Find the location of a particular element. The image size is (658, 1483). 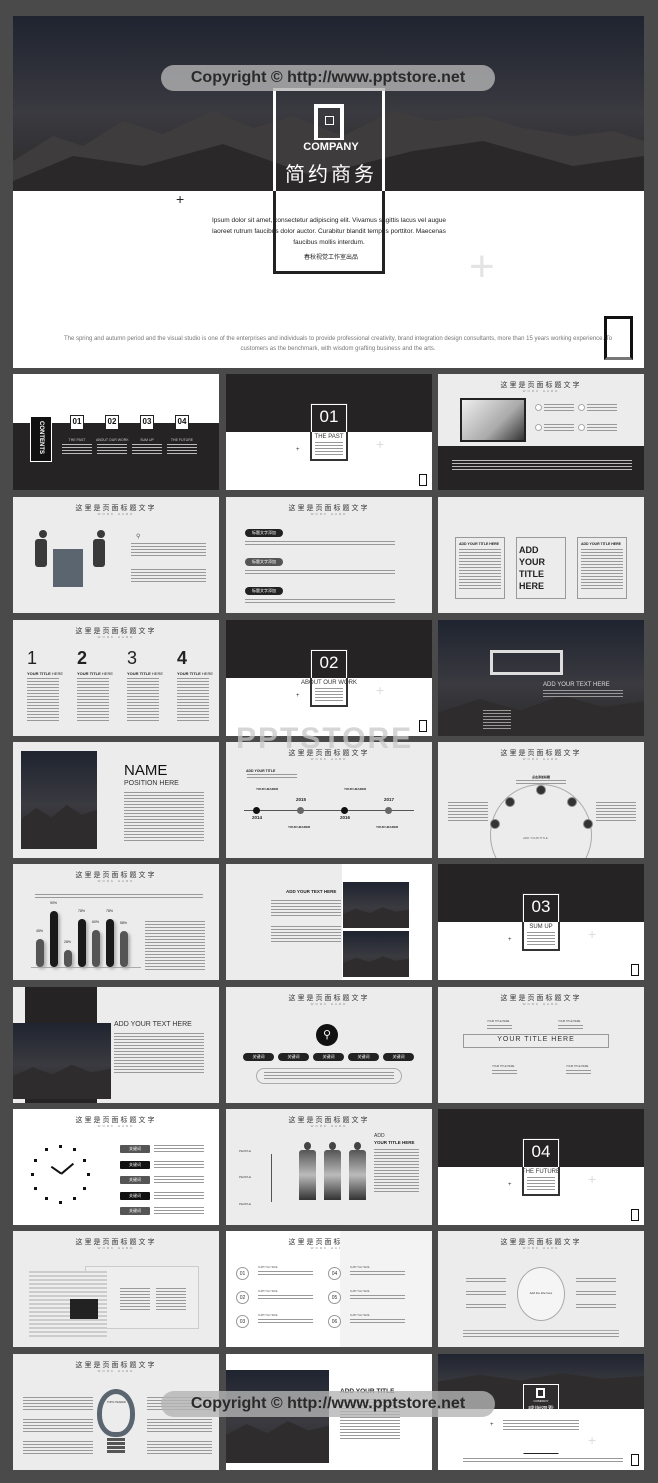

slide-photo-left: ADD YOUR TEXT HERE is located at coordinates (116, 1045).